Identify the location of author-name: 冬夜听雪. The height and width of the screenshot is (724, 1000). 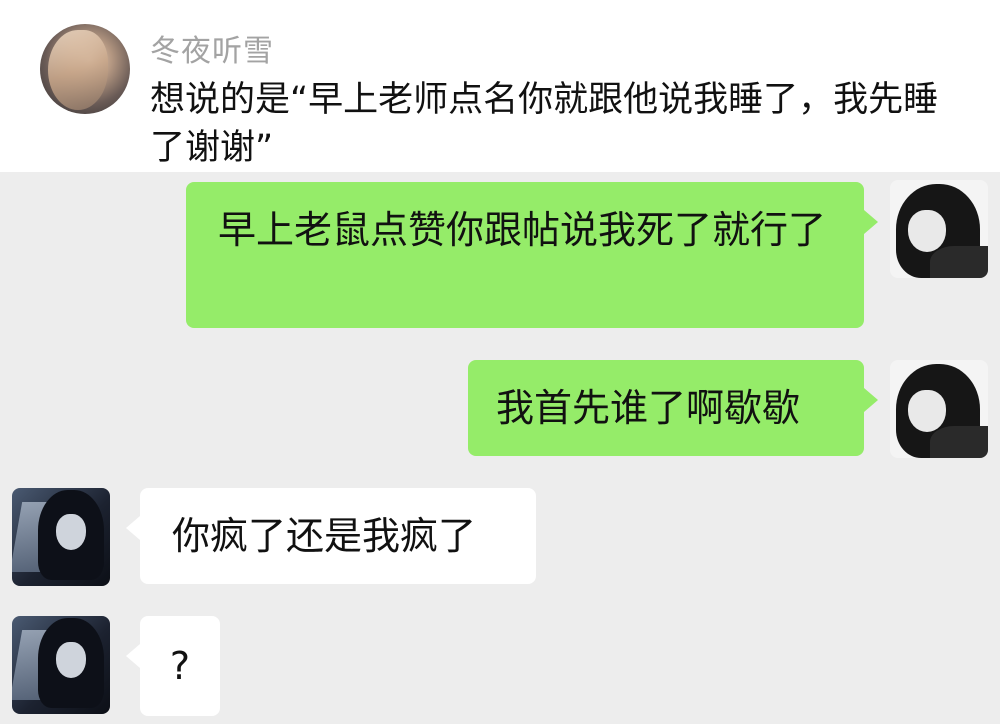
(212, 48).